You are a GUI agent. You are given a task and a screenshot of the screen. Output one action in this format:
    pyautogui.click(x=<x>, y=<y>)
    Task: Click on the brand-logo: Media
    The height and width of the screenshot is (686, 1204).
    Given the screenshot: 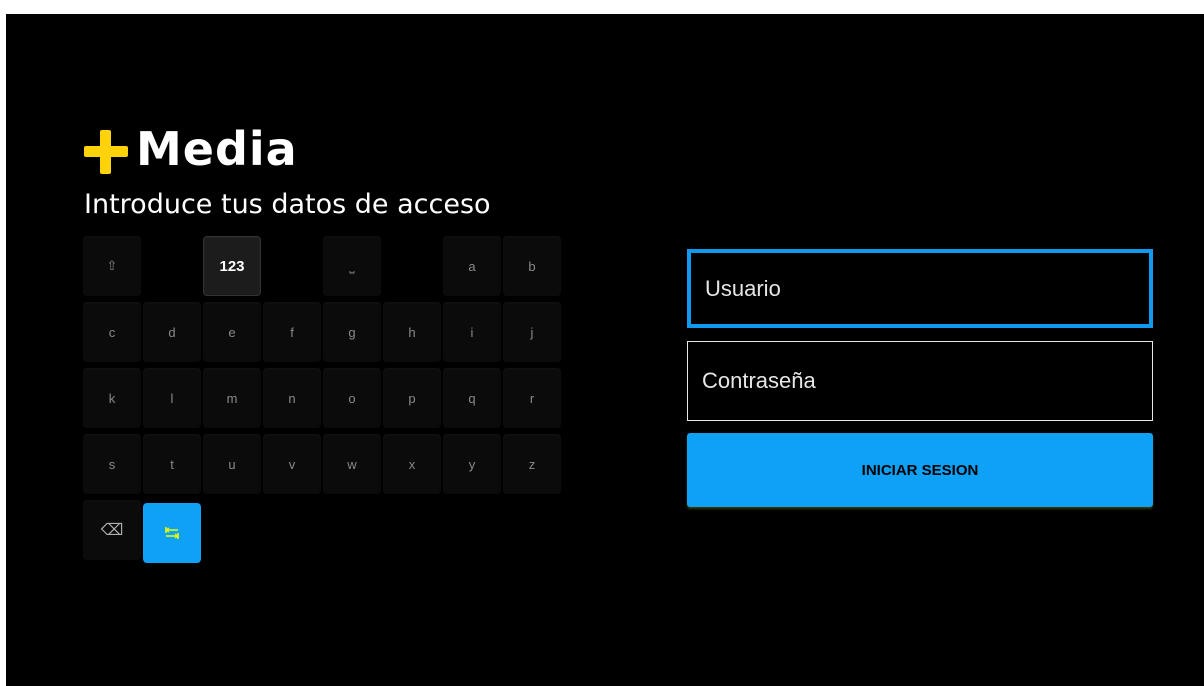 What is the action you would take?
    pyautogui.click(x=191, y=149)
    